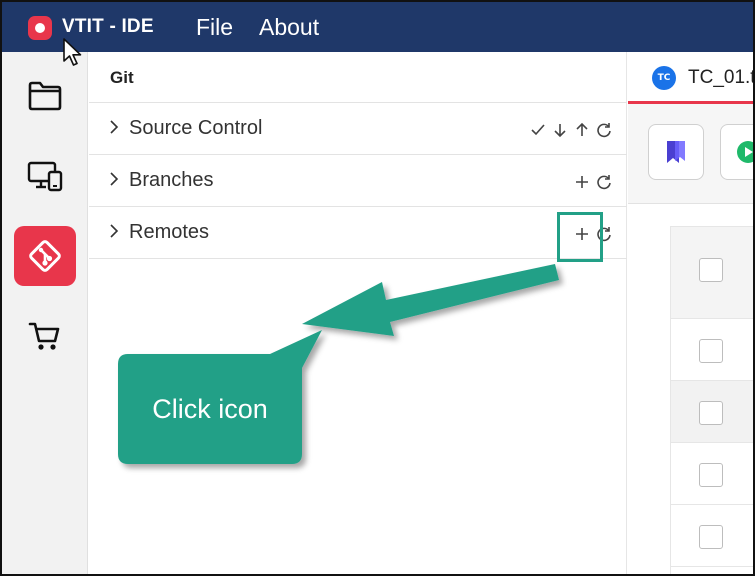 Image resolution: width=755 pixels, height=576 pixels. Describe the element at coordinates (582, 182) in the screenshot. I see `plus-icon` at that location.